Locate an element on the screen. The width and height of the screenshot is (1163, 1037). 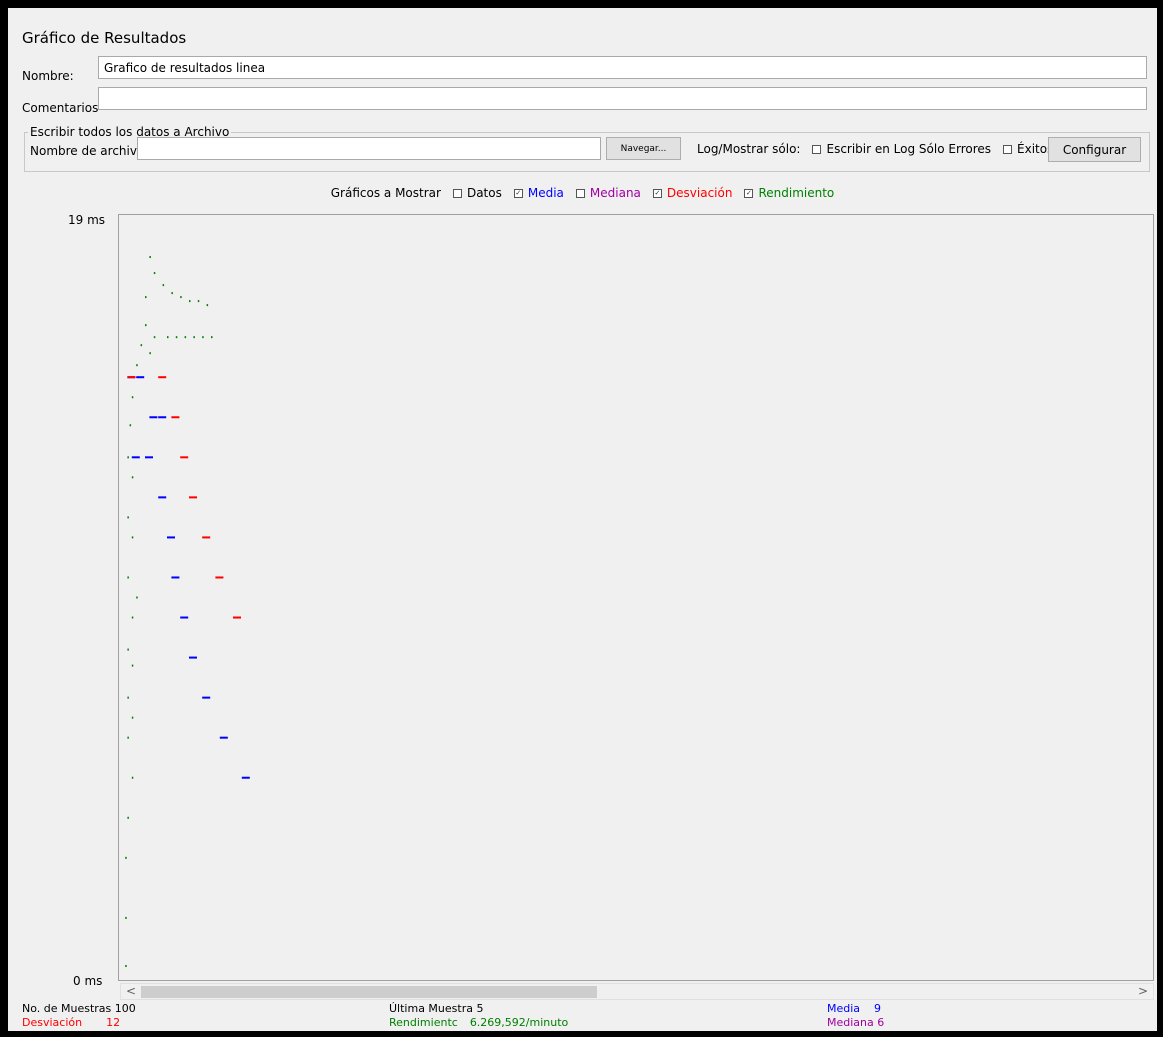
graph-option-media: ✓ Media is located at coordinates (533, 193).